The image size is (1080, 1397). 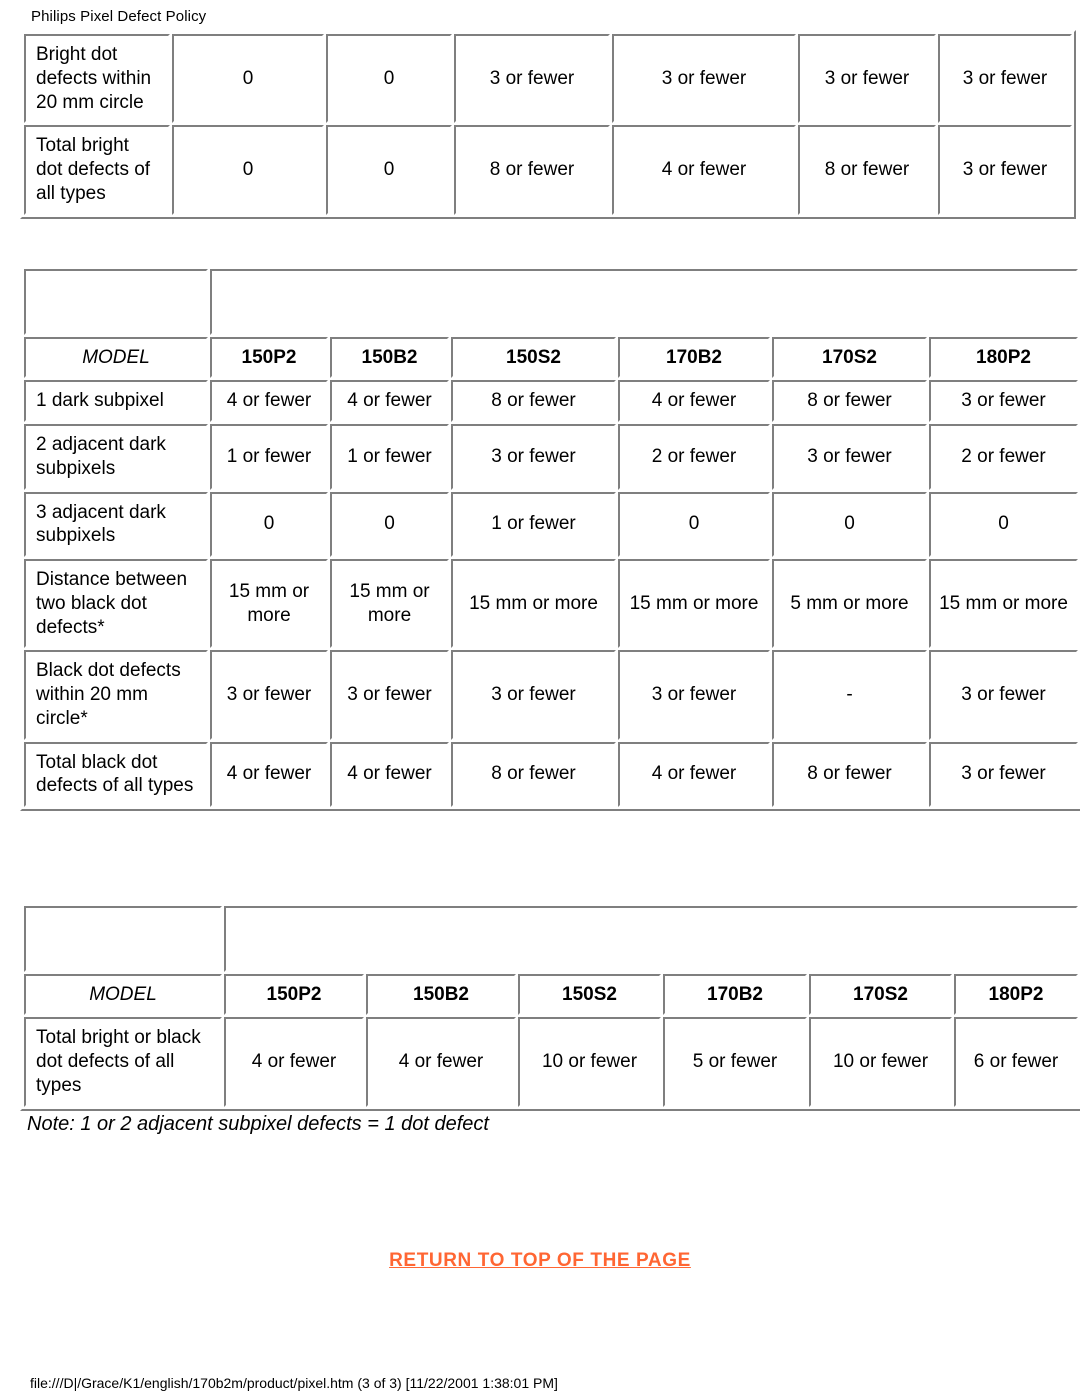 What do you see at coordinates (880, 1062) in the screenshot?
I see `cell-total-0-170S2: 10 or fewer` at bounding box center [880, 1062].